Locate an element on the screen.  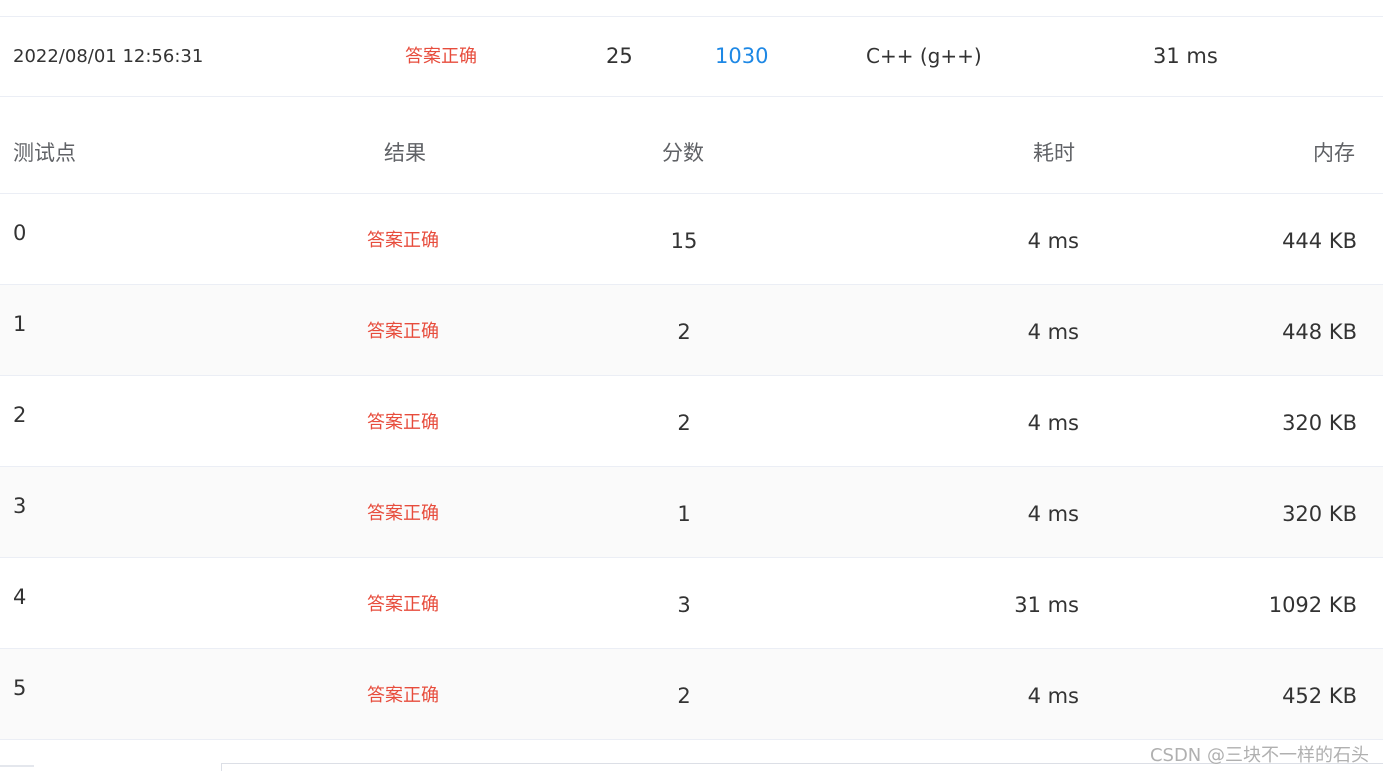
table-row: 0 答案正确 15 4 ms 444 KB is located at coordinates (691, 239).